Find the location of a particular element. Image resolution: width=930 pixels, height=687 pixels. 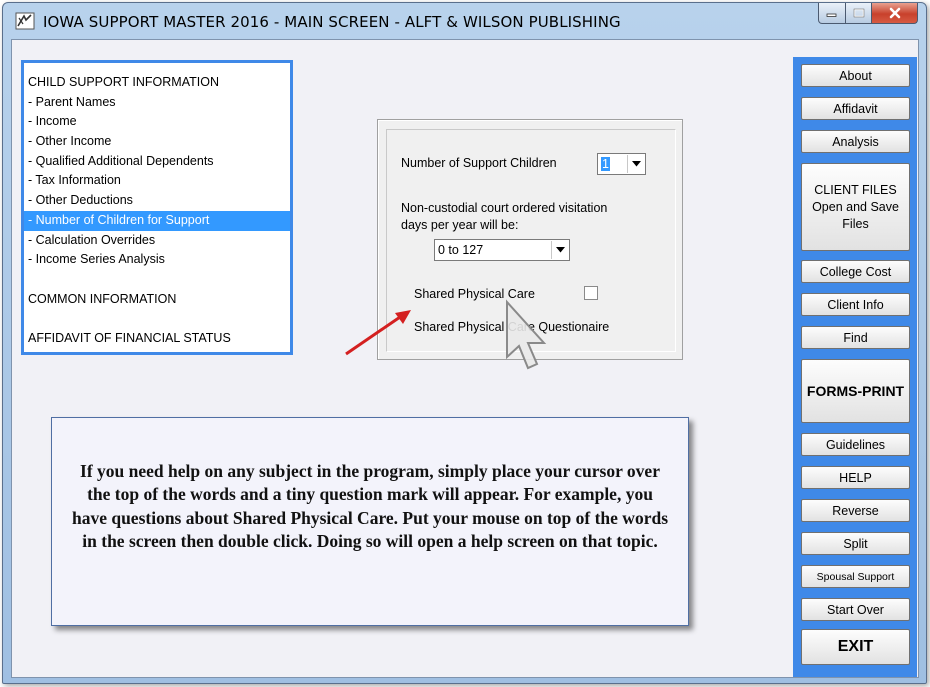

find-button: Find is located at coordinates (855, 337).